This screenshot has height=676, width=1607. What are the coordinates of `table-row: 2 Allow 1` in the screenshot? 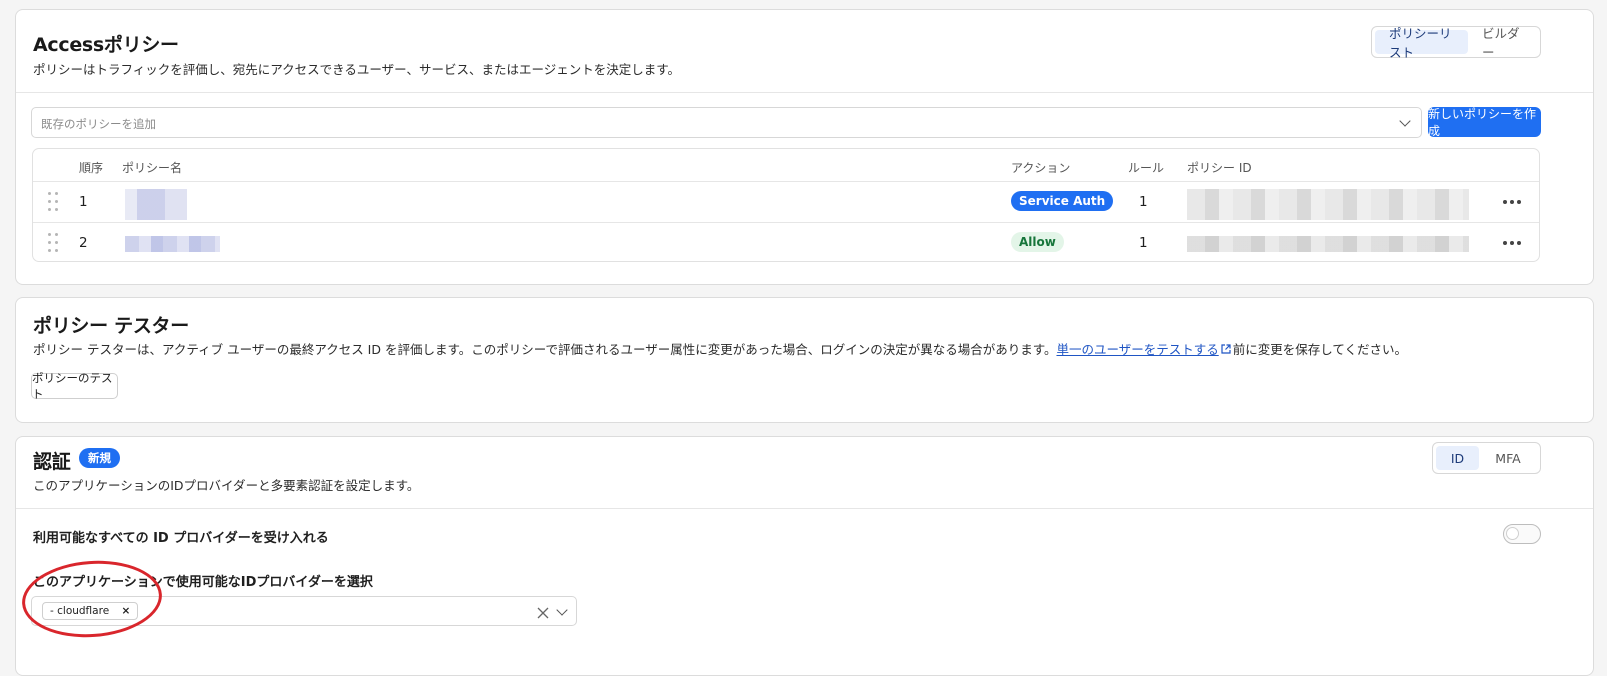 It's located at (786, 242).